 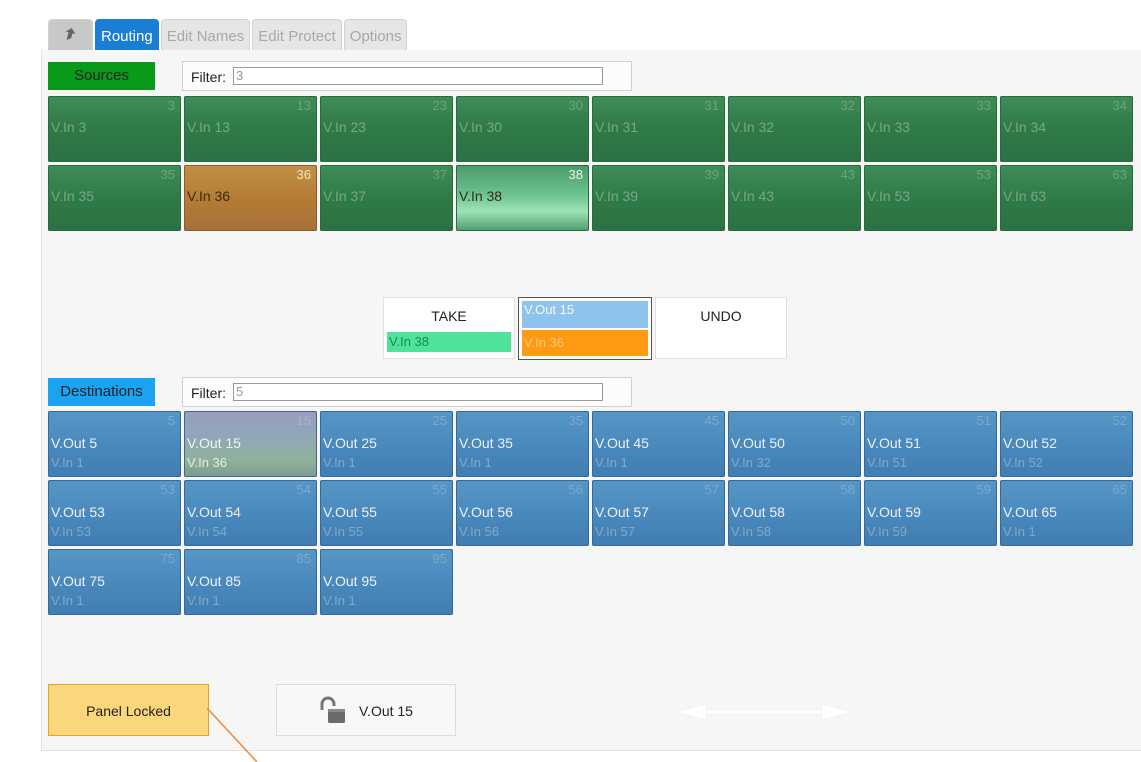 I want to click on destination-name: V.Out 35, so click(x=486, y=443).